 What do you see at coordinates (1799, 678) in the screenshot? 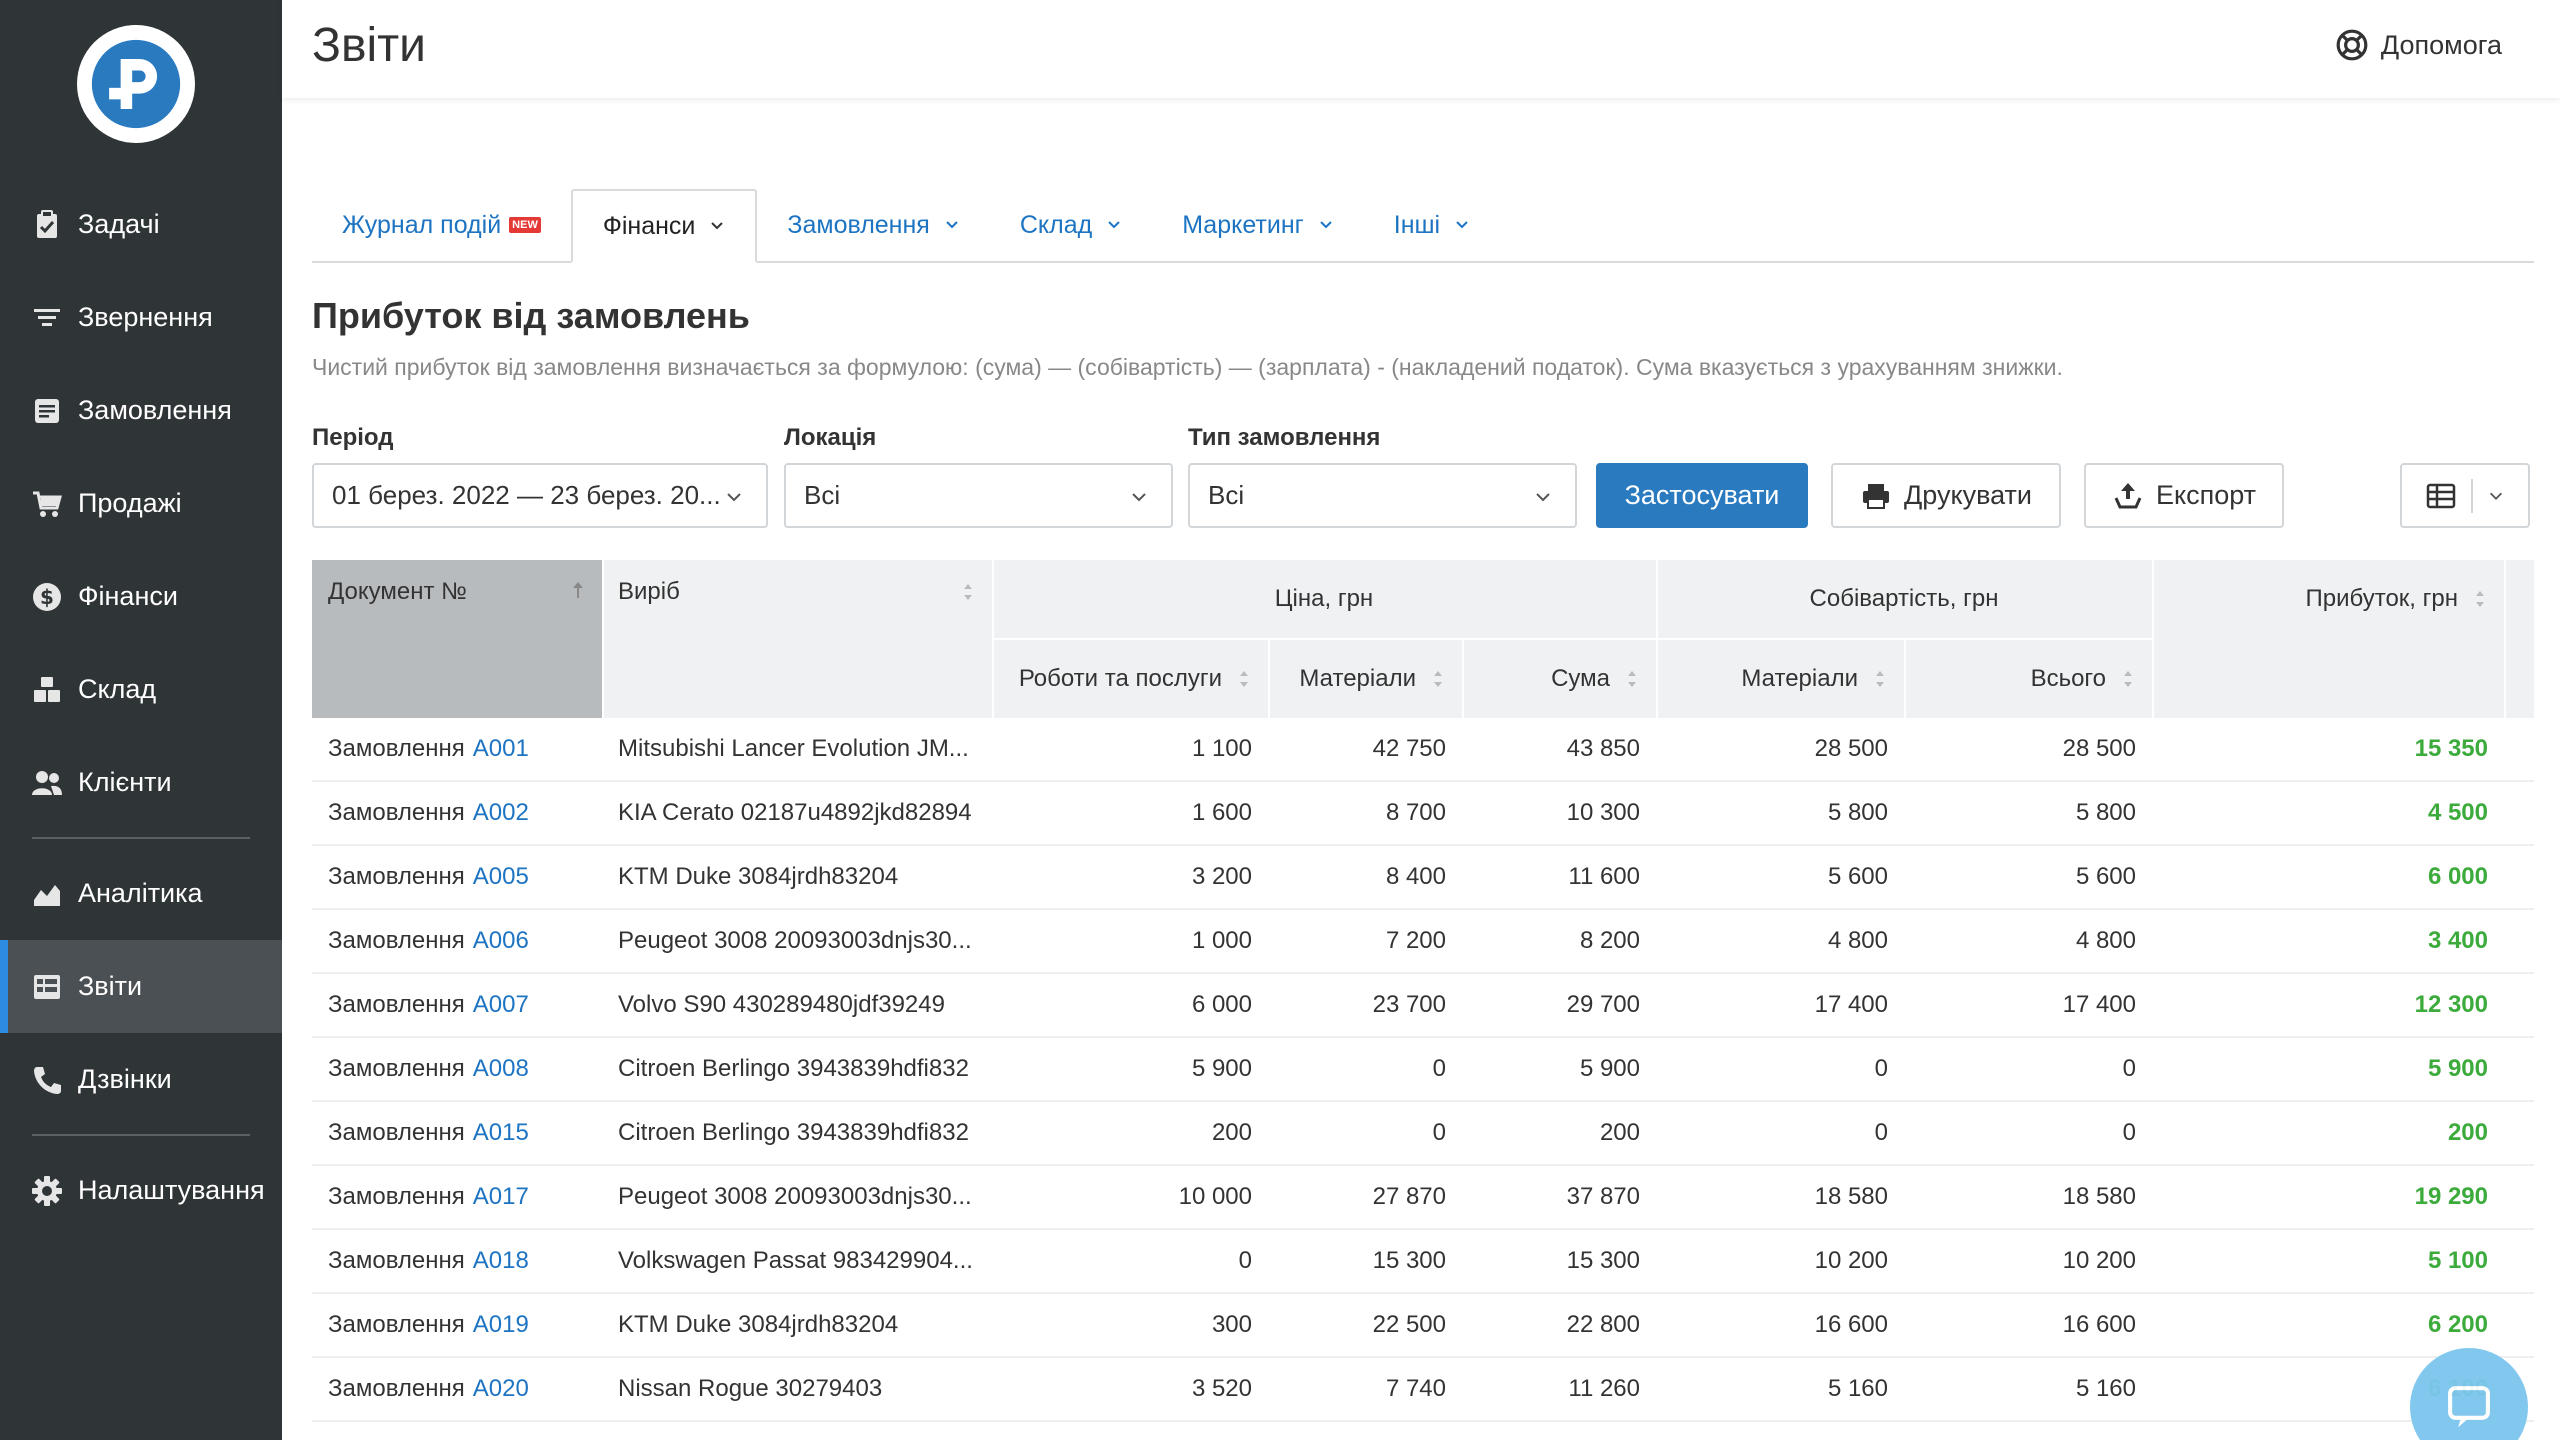
I see `col-cost-materials-label: Матеріали` at bounding box center [1799, 678].